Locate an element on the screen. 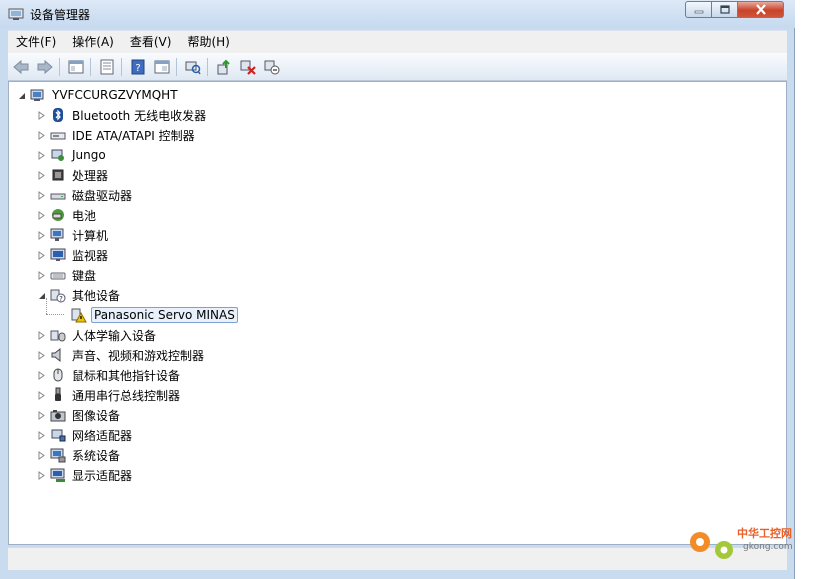 Image resolution: width=819 pixels, height=579 pixels. help-button: ? is located at coordinates (138, 67).